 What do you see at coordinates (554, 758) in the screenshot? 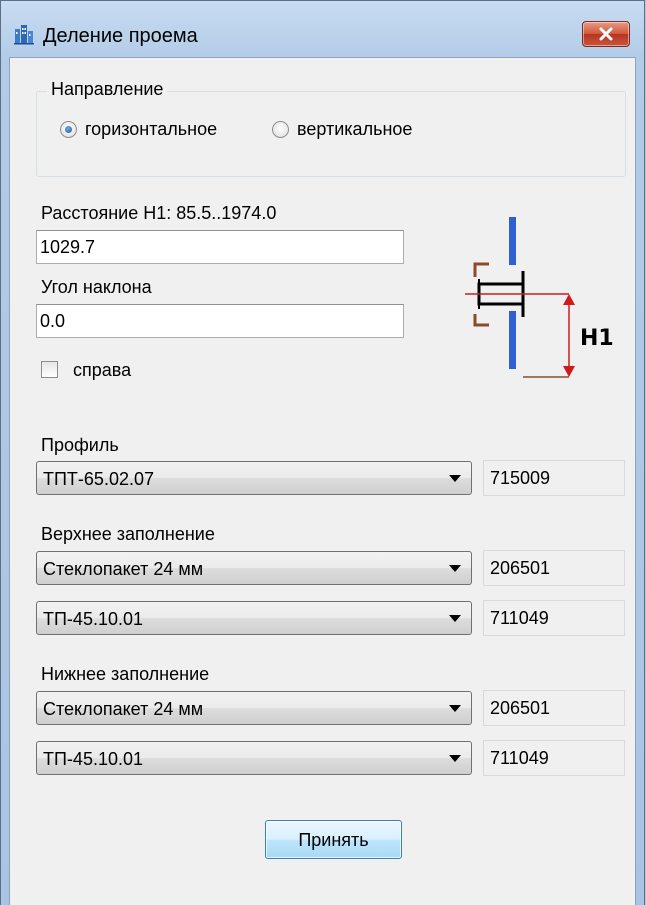
I see `lower-profile-code: 711049` at bounding box center [554, 758].